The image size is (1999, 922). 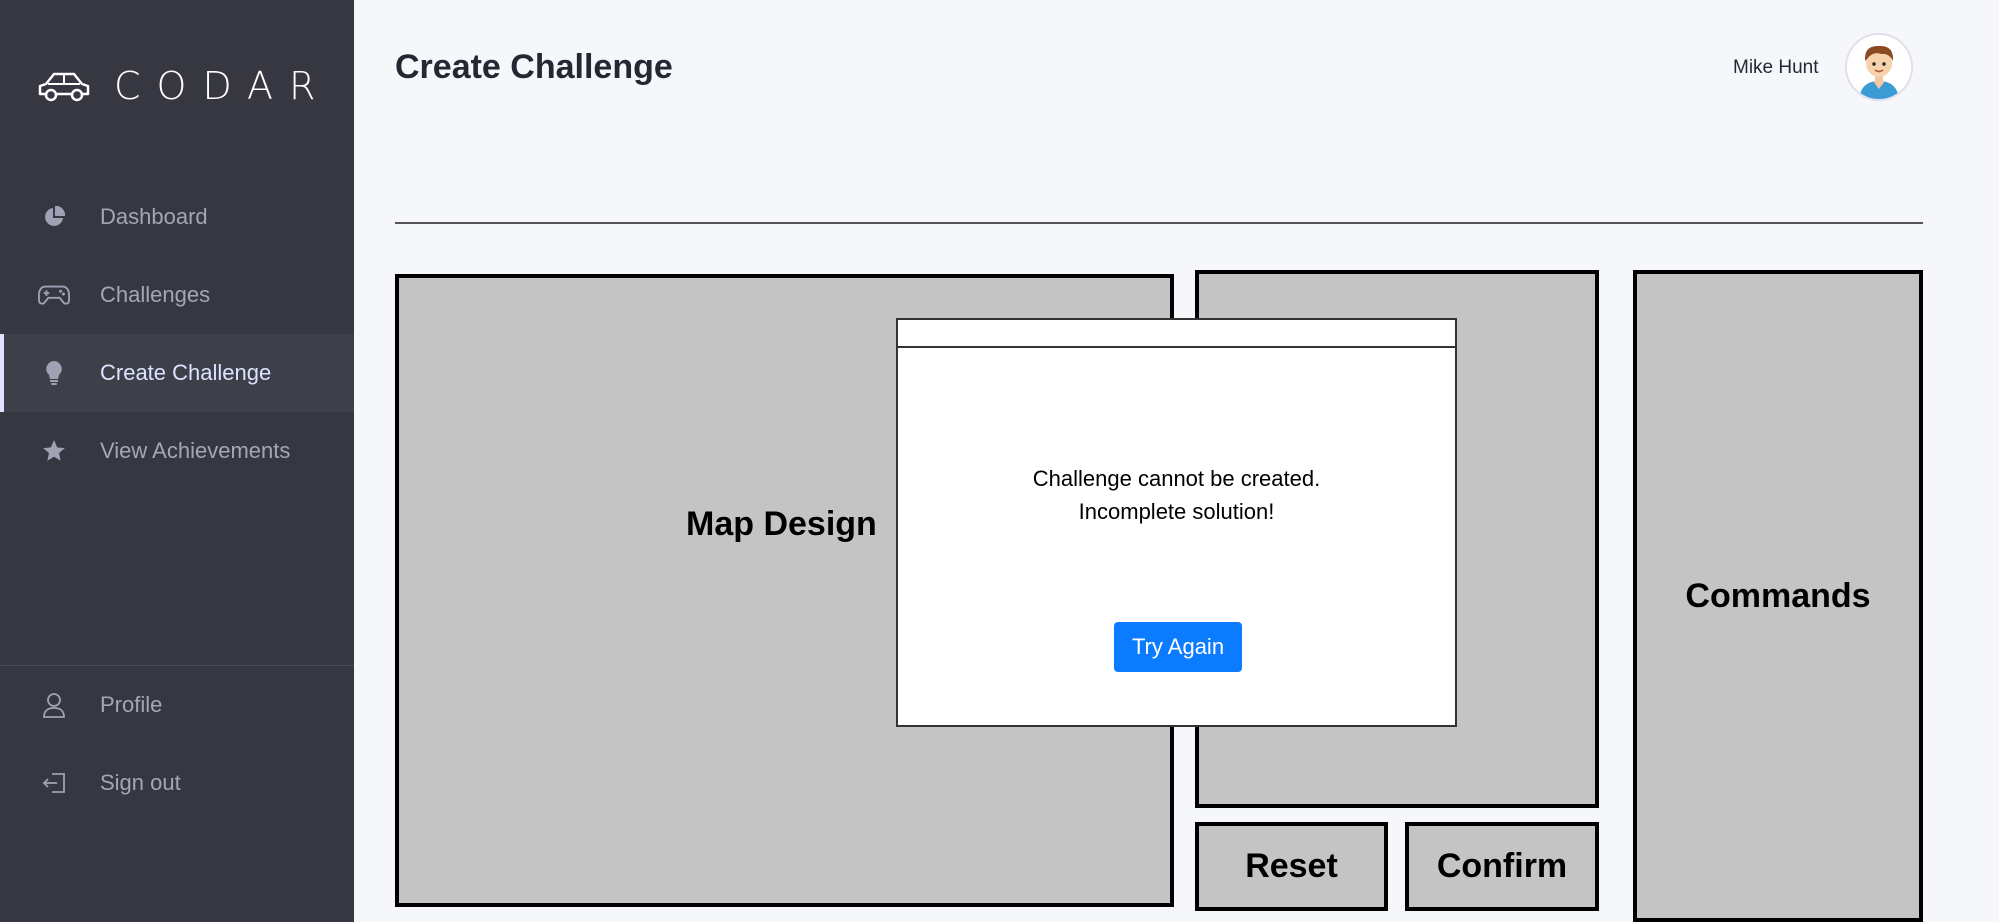 I want to click on sidebar-item-sign-out: Sign out, so click(x=177, y=783).